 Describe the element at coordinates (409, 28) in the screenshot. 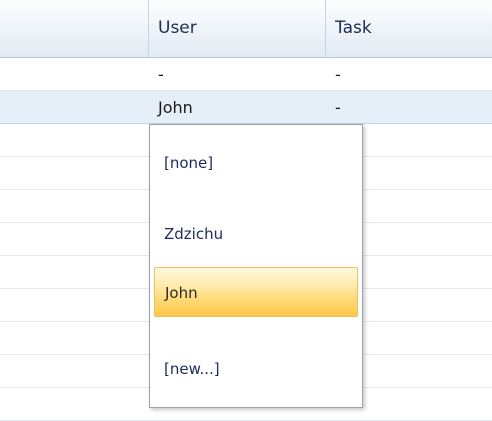

I see `column-header-task: Task` at that location.